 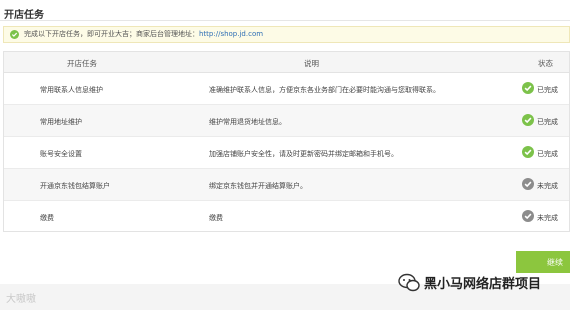 I want to click on task-name: 缴费, so click(x=47, y=218).